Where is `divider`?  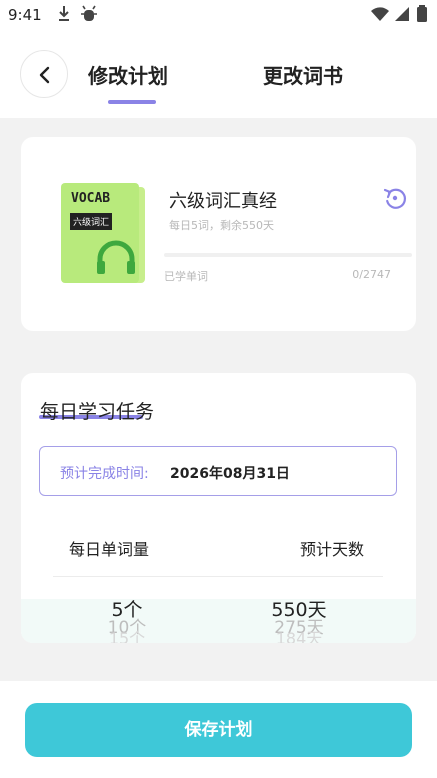
divider is located at coordinates (218, 576).